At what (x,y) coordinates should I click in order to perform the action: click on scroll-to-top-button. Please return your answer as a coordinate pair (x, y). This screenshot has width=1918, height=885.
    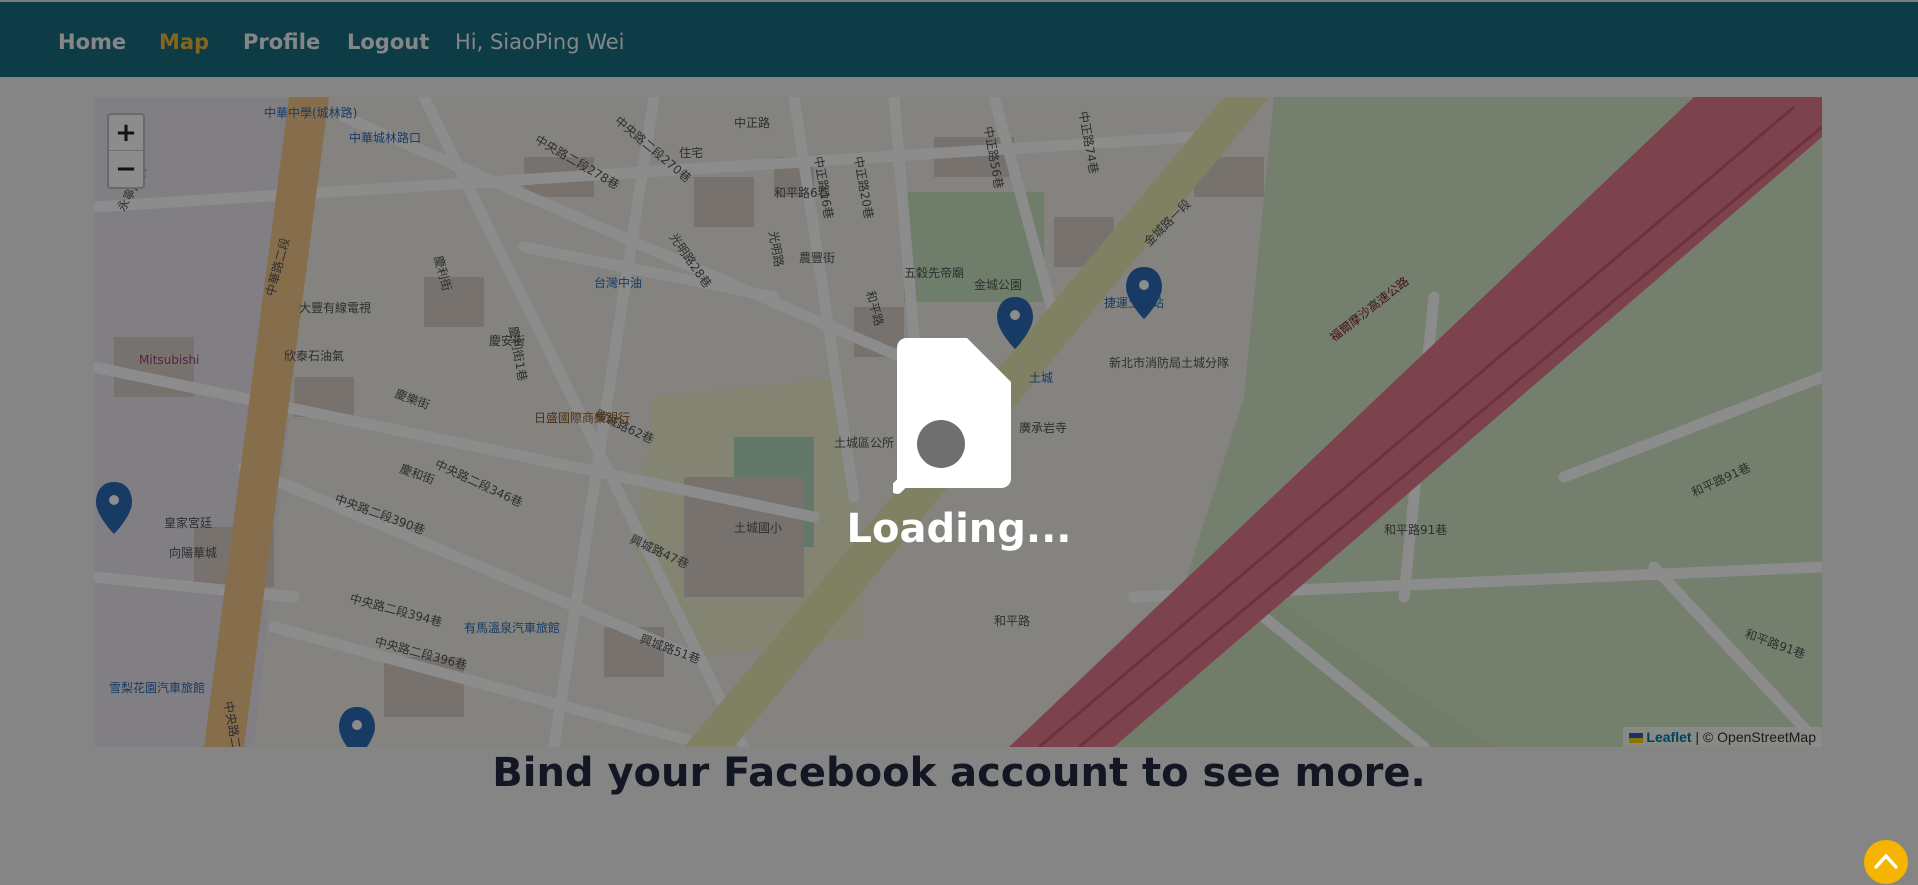
    Looking at the image, I should click on (1886, 862).